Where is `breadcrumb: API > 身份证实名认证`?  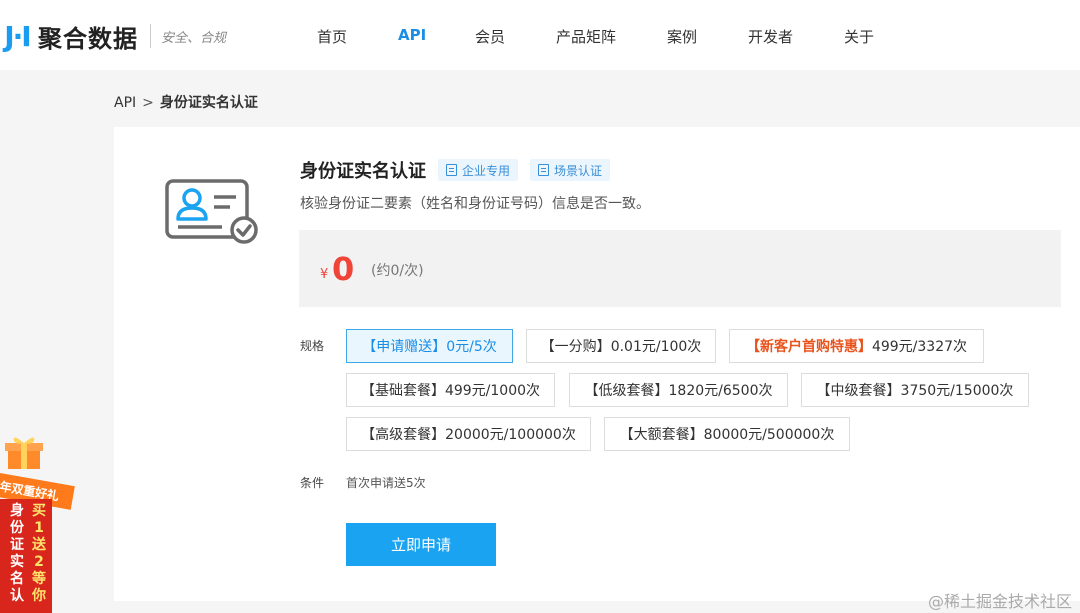 breadcrumb: API > 身份证实名认证 is located at coordinates (186, 102).